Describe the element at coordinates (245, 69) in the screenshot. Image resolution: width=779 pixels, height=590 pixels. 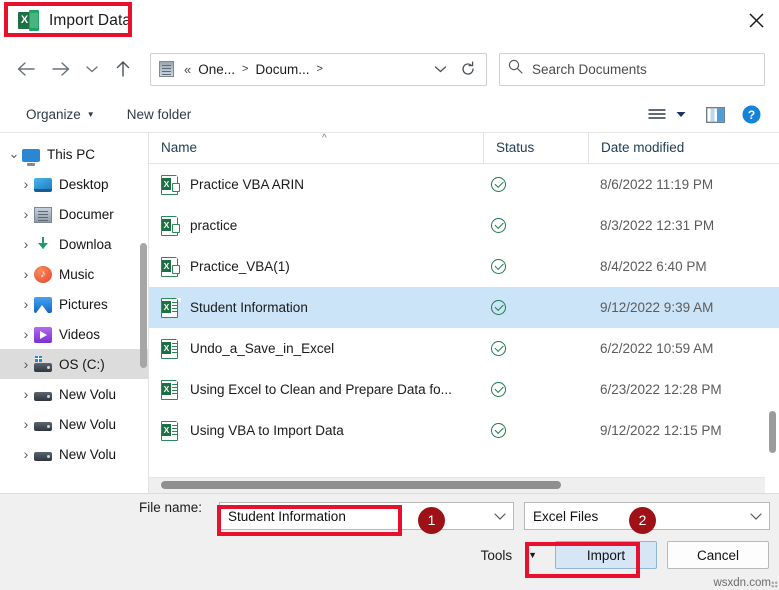
I see `breadcrumb-chevron-0: >` at that location.